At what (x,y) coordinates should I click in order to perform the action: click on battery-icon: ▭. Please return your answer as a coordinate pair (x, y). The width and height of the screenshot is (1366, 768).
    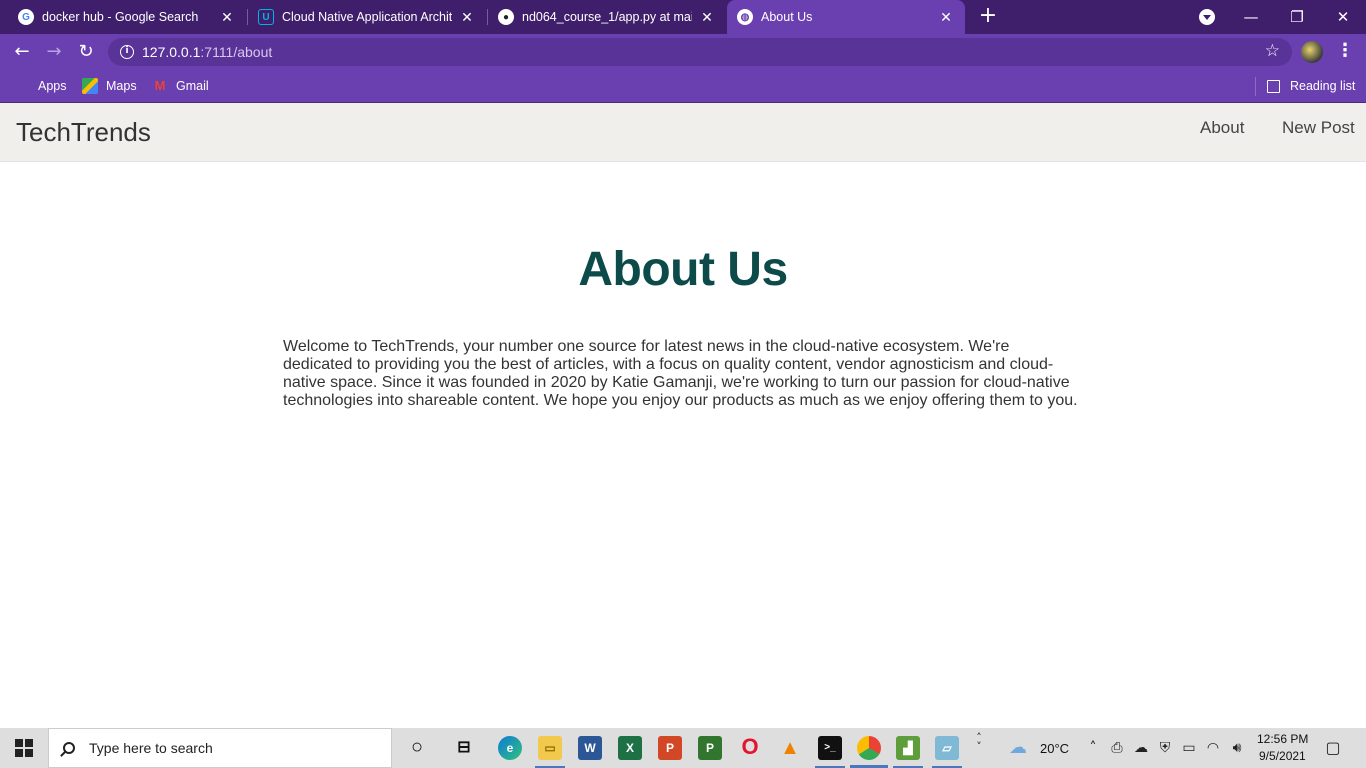
    Looking at the image, I should click on (1189, 748).